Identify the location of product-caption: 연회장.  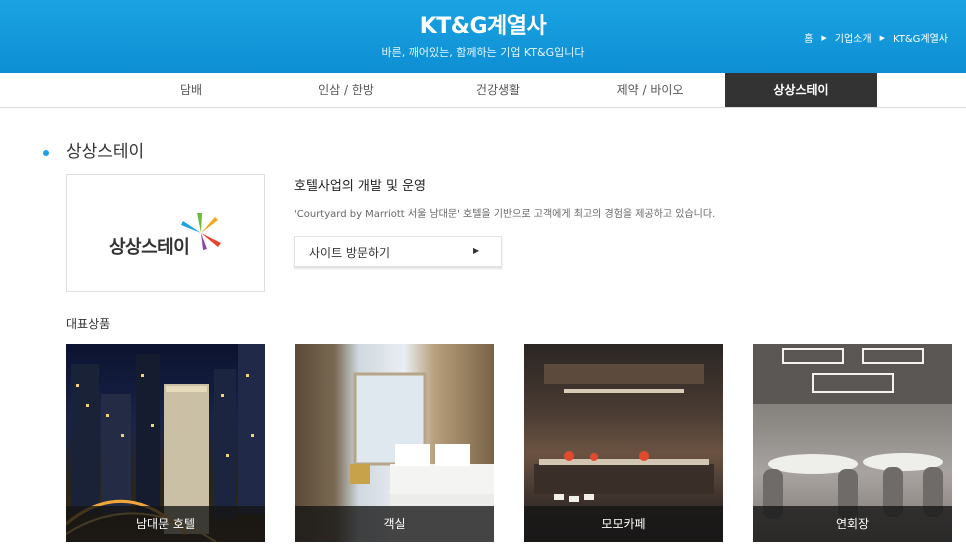
(852, 524).